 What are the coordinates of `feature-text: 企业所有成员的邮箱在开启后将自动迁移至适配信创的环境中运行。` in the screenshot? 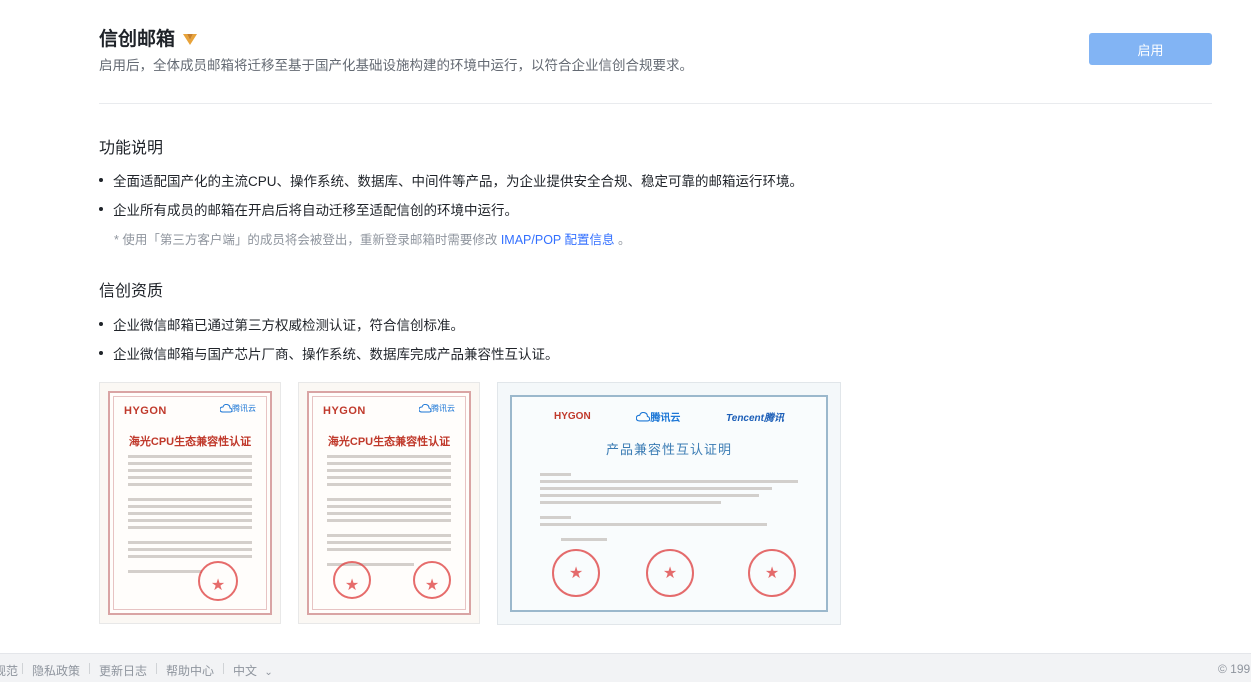 It's located at (315, 210).